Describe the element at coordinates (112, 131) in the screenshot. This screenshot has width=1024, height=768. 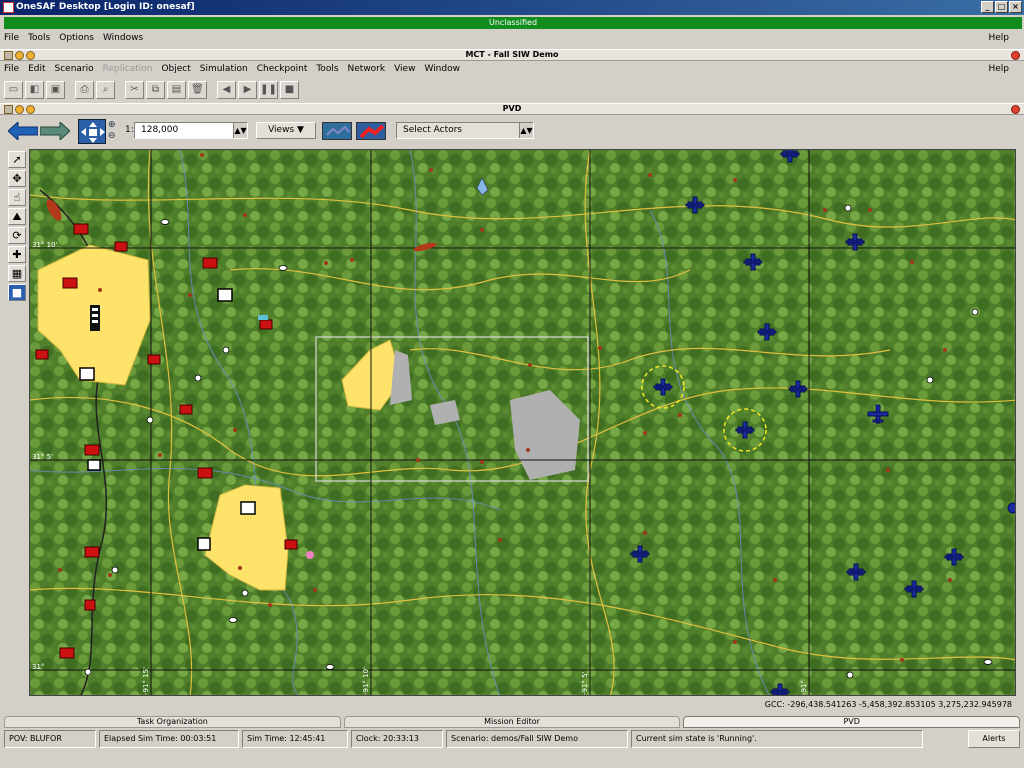
I see `zoom-lens-icons: ⊕ ⊖` at that location.